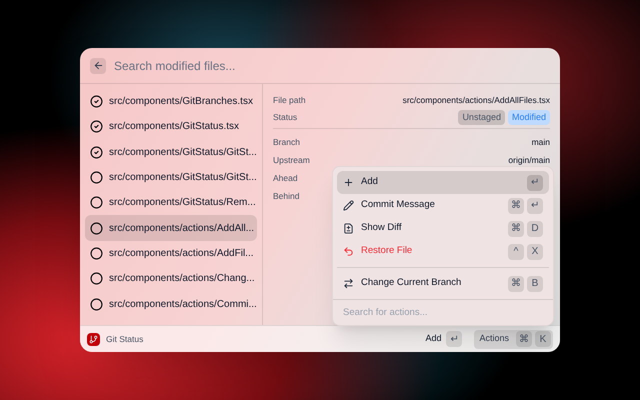 The height and width of the screenshot is (400, 640). I want to click on file-path: src/components/GitBranches.tsx, so click(181, 102).